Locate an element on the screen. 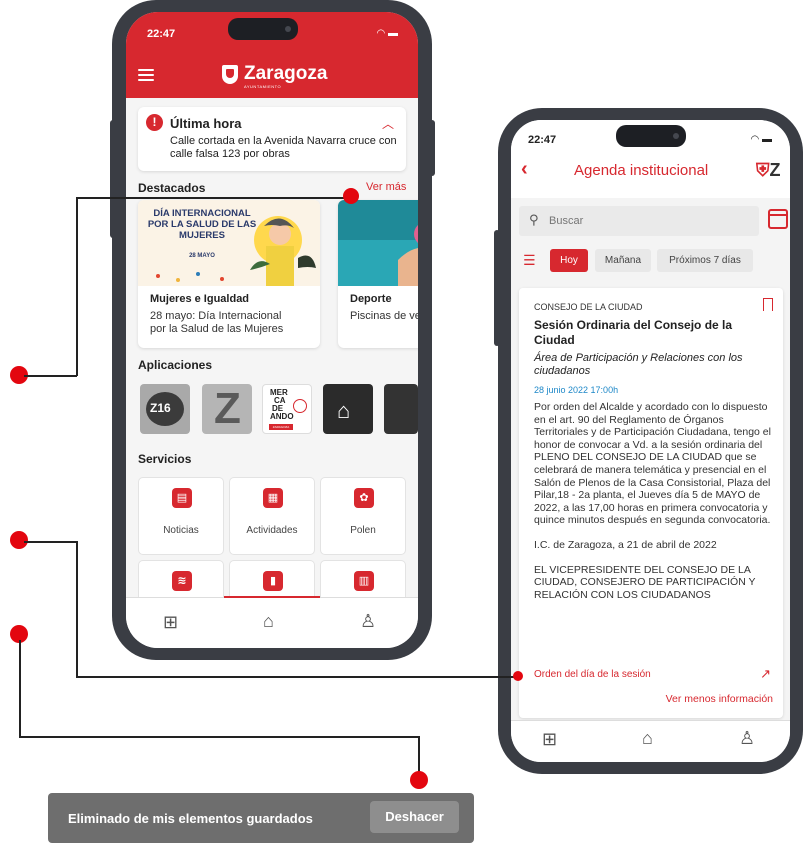 The width and height of the screenshot is (805, 844). brand-logo: Zaragoza is located at coordinates (274, 74).